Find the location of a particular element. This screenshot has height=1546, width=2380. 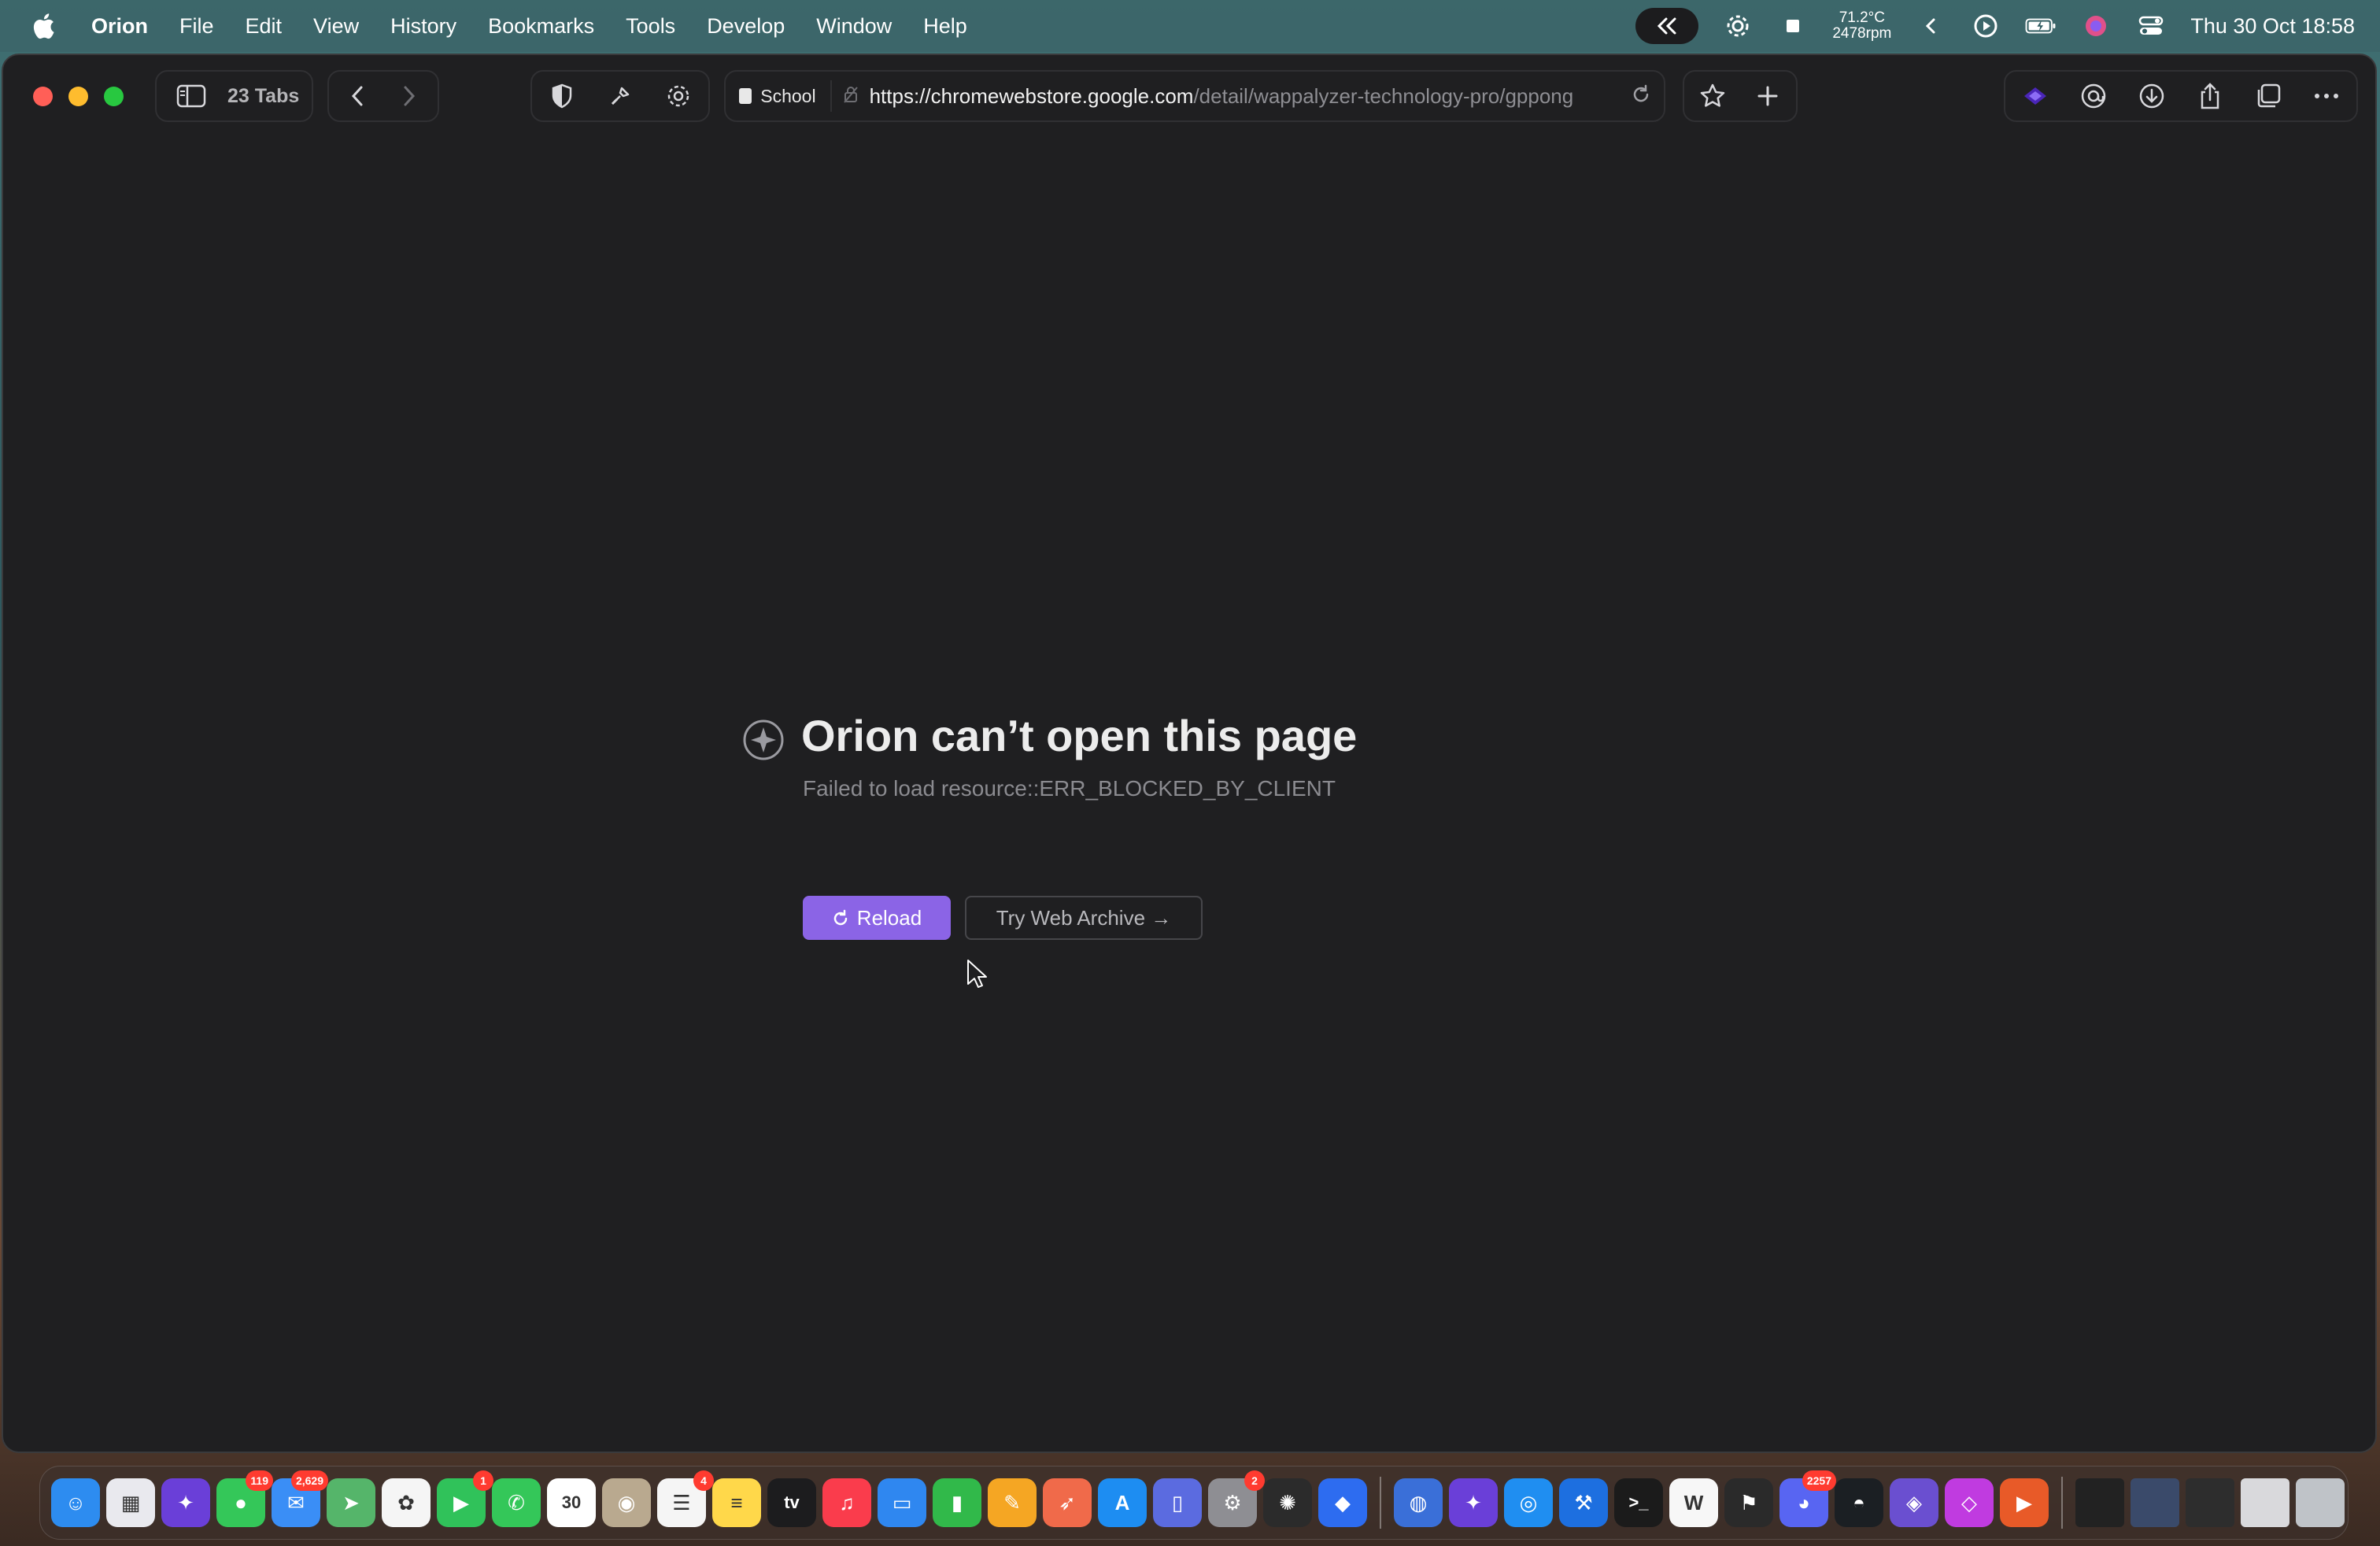

dock-app-finder: ☺ is located at coordinates (75, 1502).